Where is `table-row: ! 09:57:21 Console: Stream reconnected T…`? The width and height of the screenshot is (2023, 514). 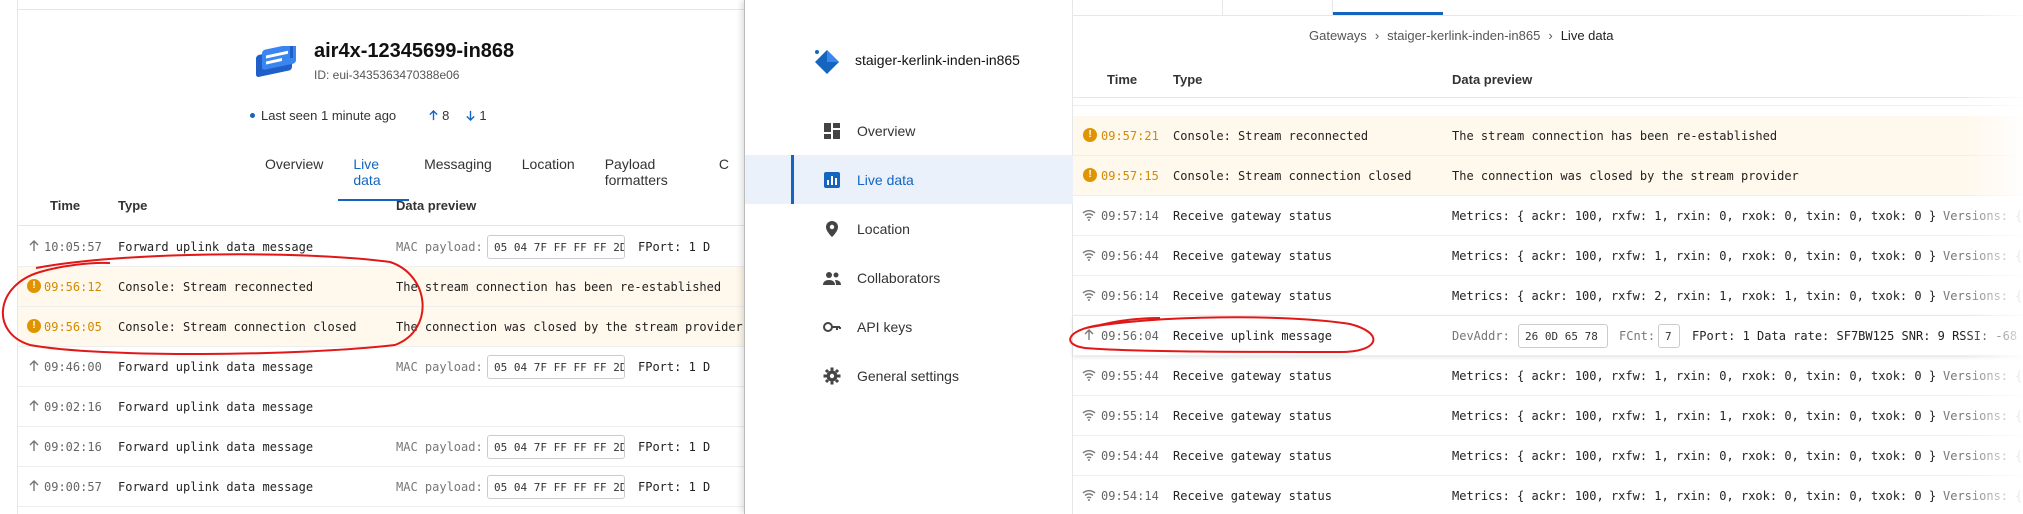
table-row: ! 09:57:21 Console: Stream reconnected T… is located at coordinates (1548, 136).